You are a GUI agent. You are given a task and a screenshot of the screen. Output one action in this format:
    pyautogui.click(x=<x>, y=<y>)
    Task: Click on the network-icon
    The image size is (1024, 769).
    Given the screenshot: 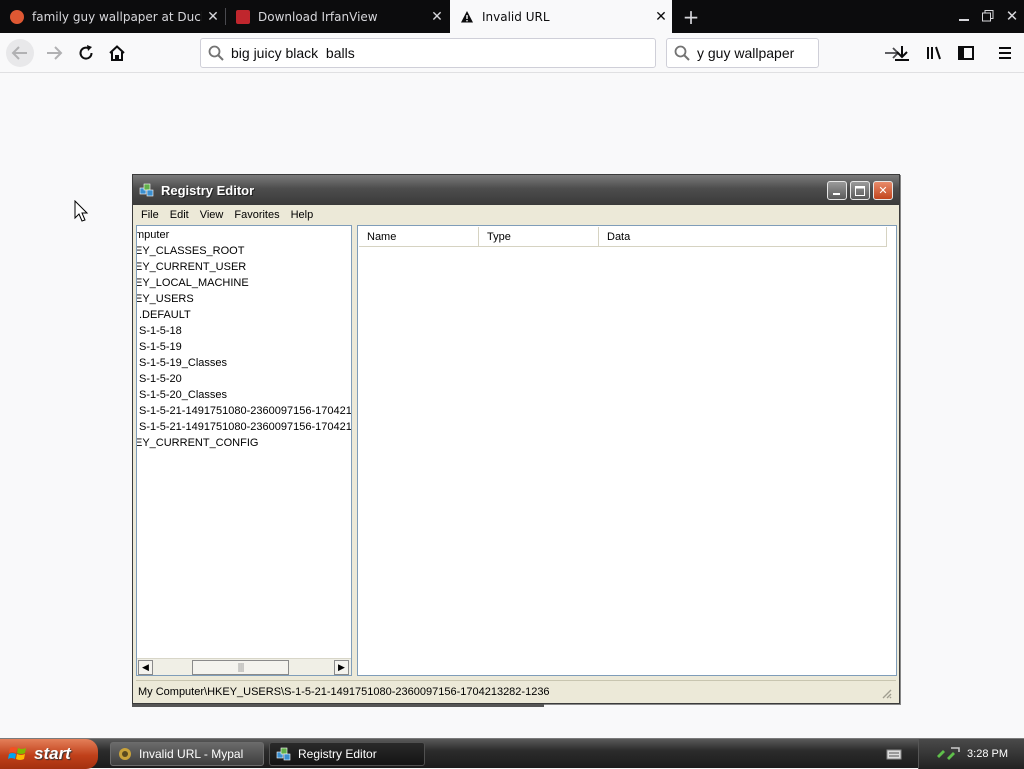 What is the action you would take?
    pyautogui.click(x=948, y=754)
    